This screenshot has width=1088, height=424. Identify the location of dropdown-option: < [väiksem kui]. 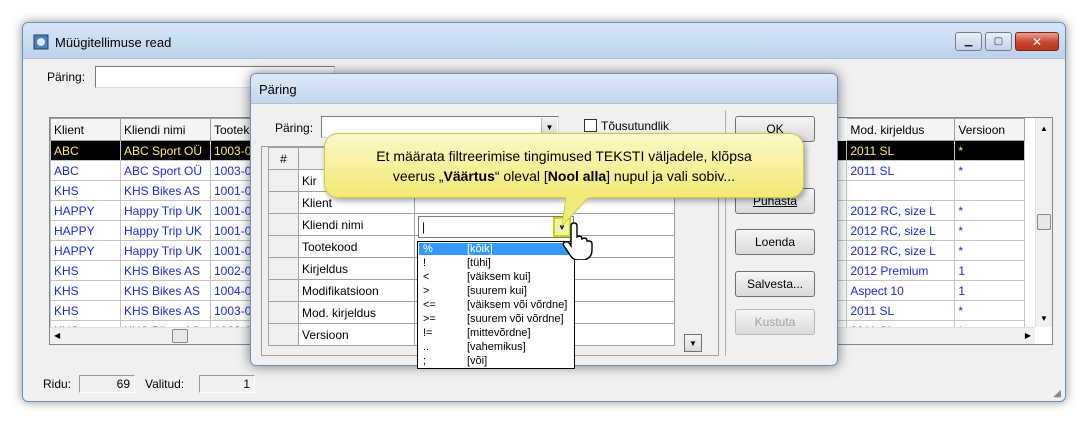
(496, 277).